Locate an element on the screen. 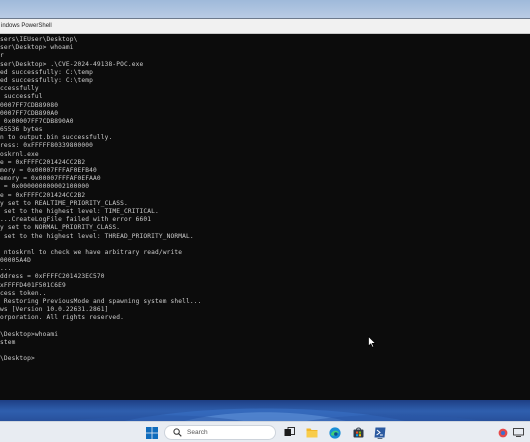 The width and height of the screenshot is (530, 442). file-explorer-button is located at coordinates (312, 432).